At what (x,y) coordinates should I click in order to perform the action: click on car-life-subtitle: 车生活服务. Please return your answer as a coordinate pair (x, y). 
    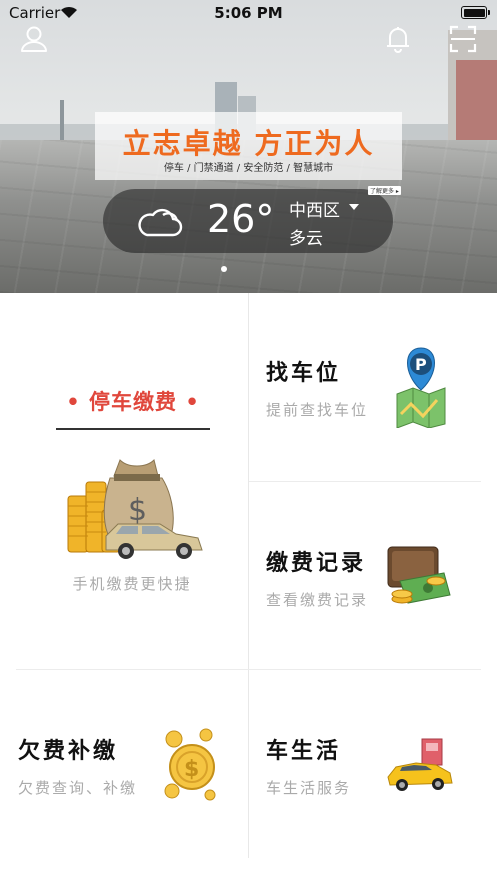
    Looking at the image, I should click on (309, 788).